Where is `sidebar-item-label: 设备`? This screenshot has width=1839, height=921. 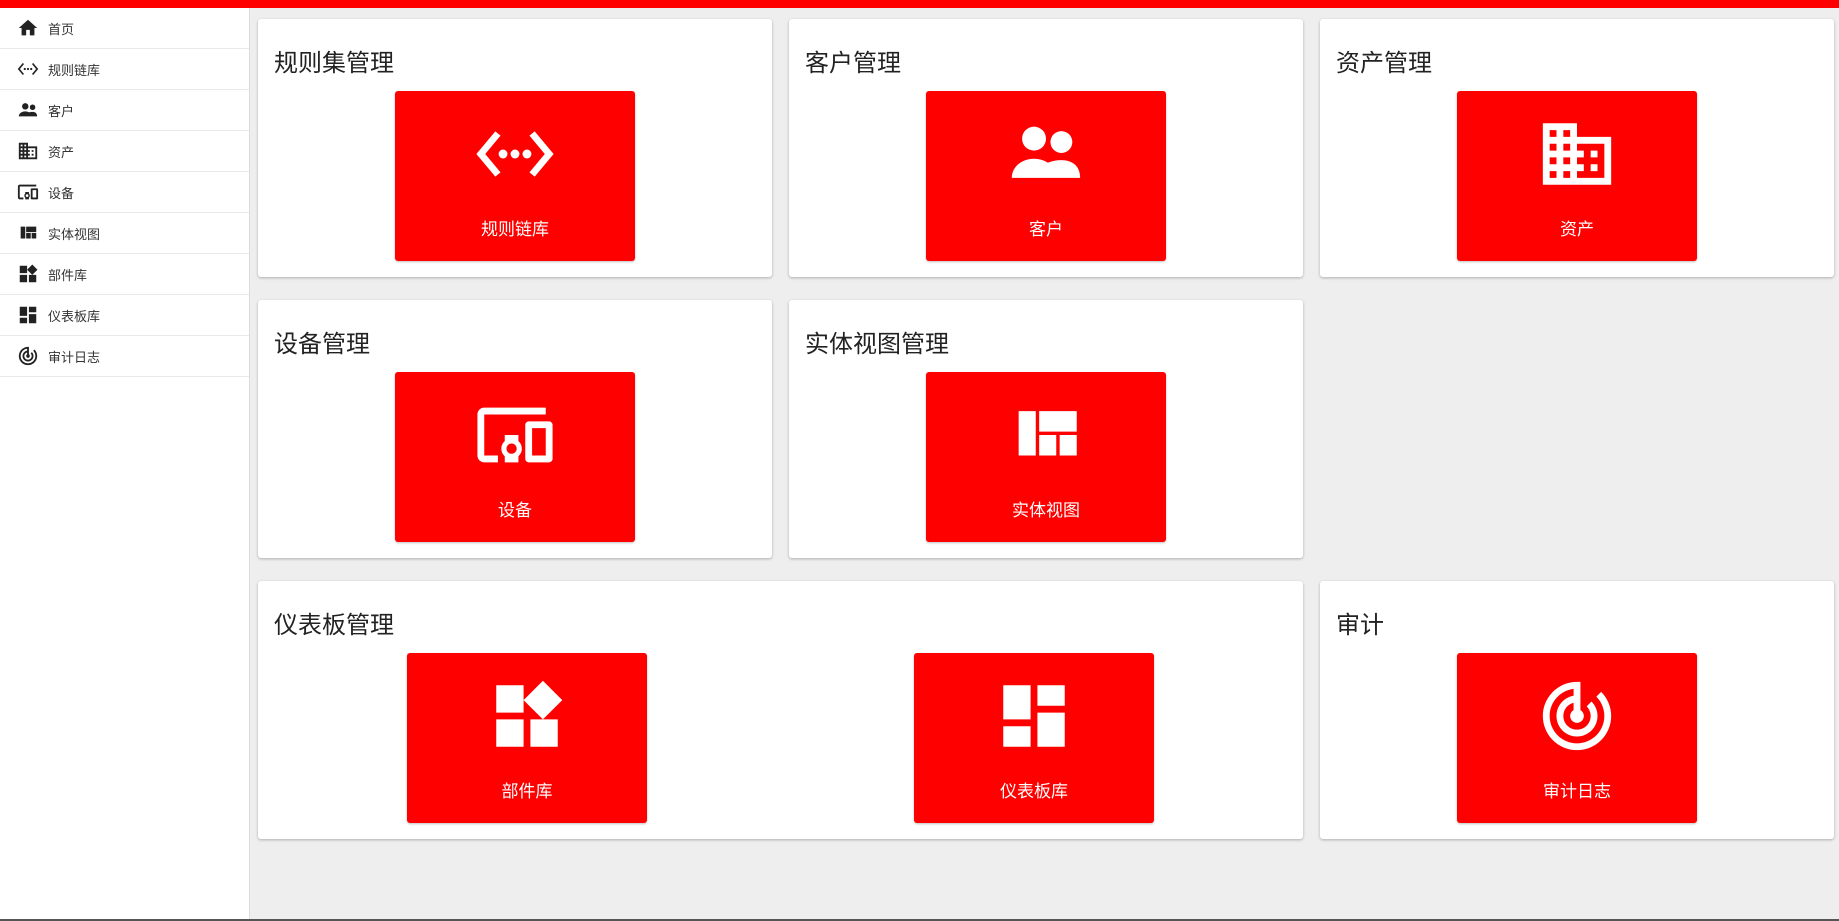
sidebar-item-label: 设备 is located at coordinates (61, 194).